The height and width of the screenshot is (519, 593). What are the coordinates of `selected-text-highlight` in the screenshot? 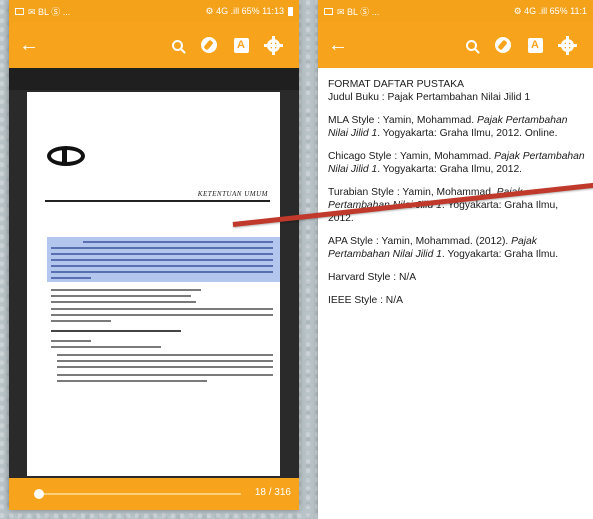 It's located at (163, 259).